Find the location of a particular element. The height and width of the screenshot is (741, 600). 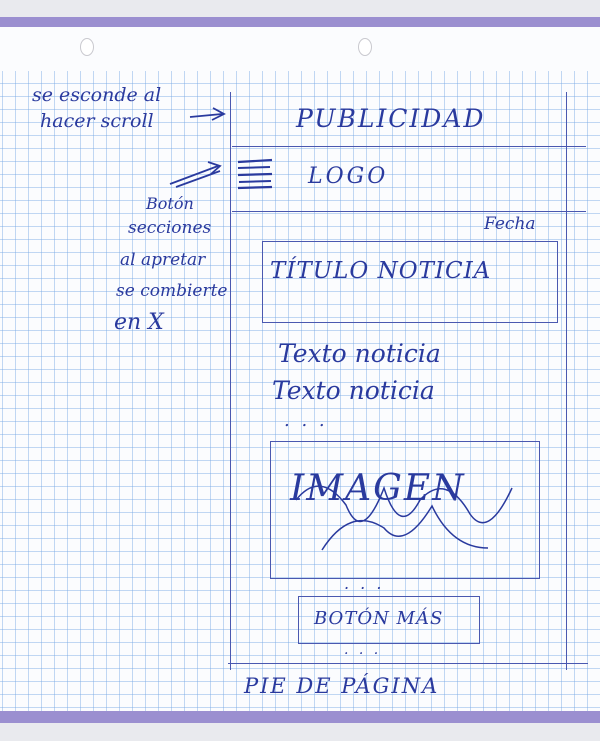

image-scribble is located at coordinates (404, 518).